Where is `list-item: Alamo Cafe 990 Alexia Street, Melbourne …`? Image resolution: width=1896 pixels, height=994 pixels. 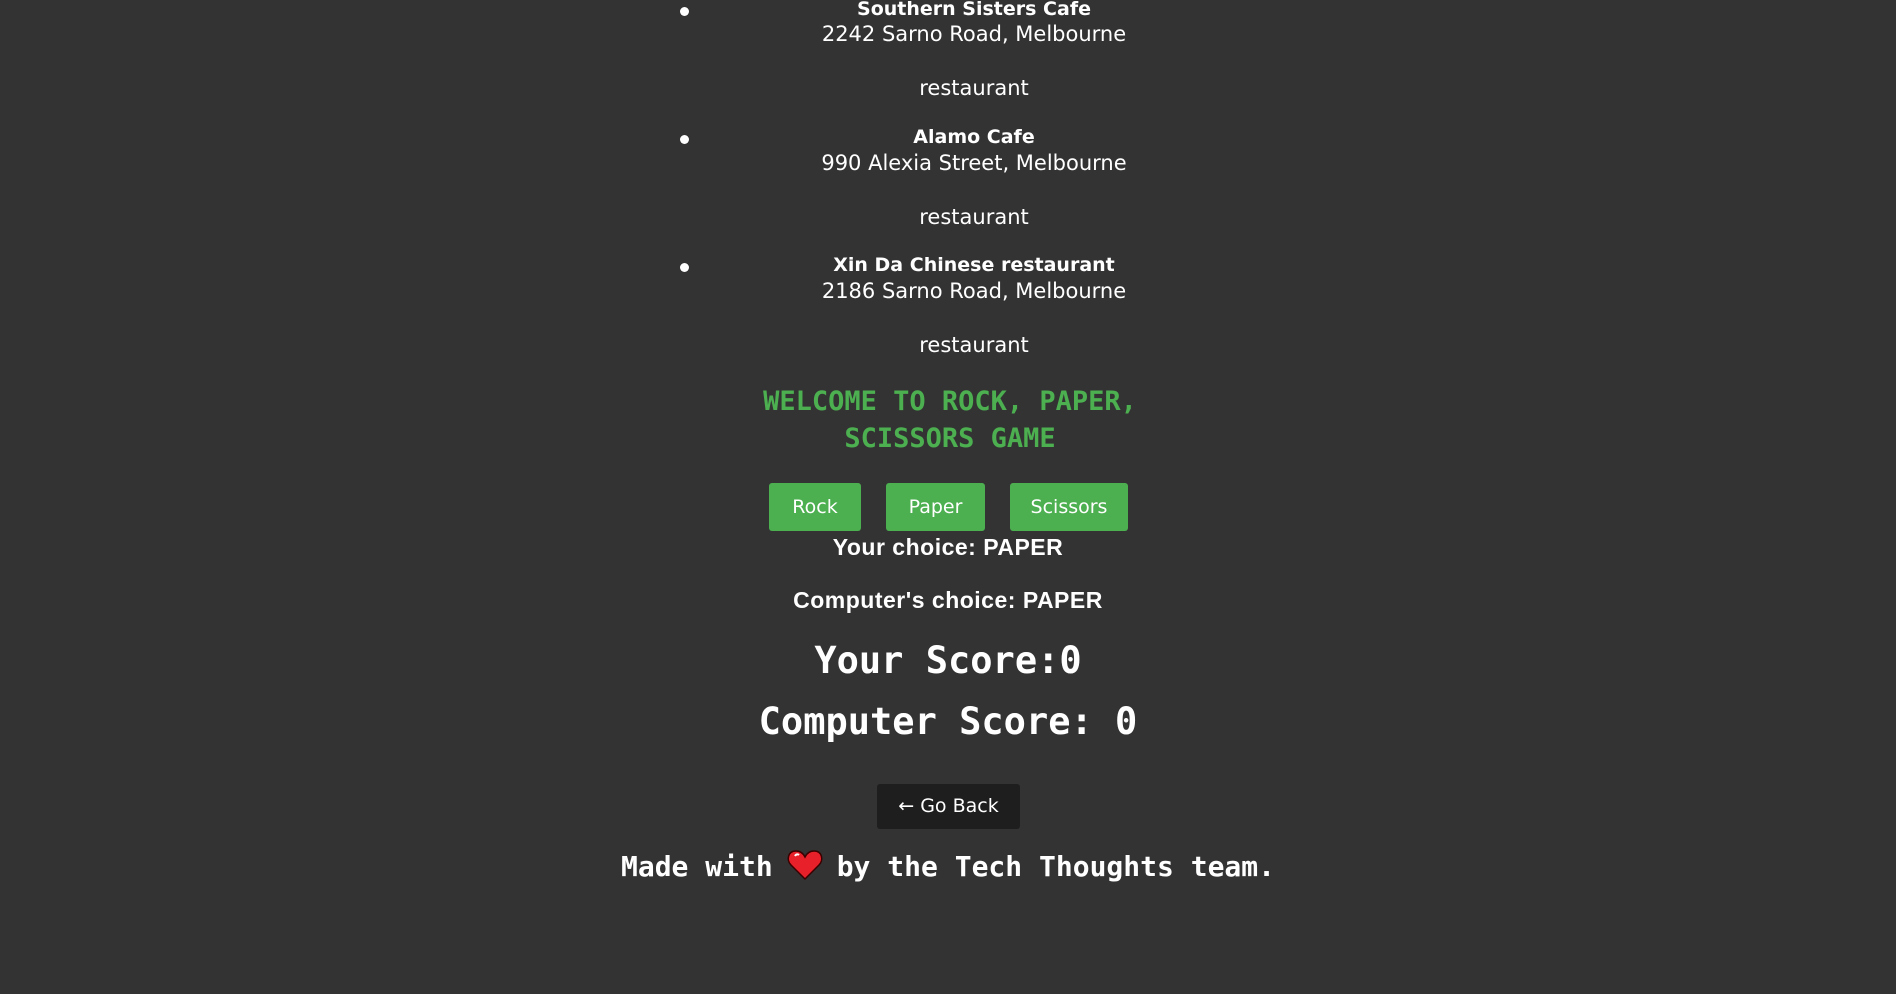 list-item: Alamo Cafe 990 Alexia Street, Melbourne … is located at coordinates (948, 174).